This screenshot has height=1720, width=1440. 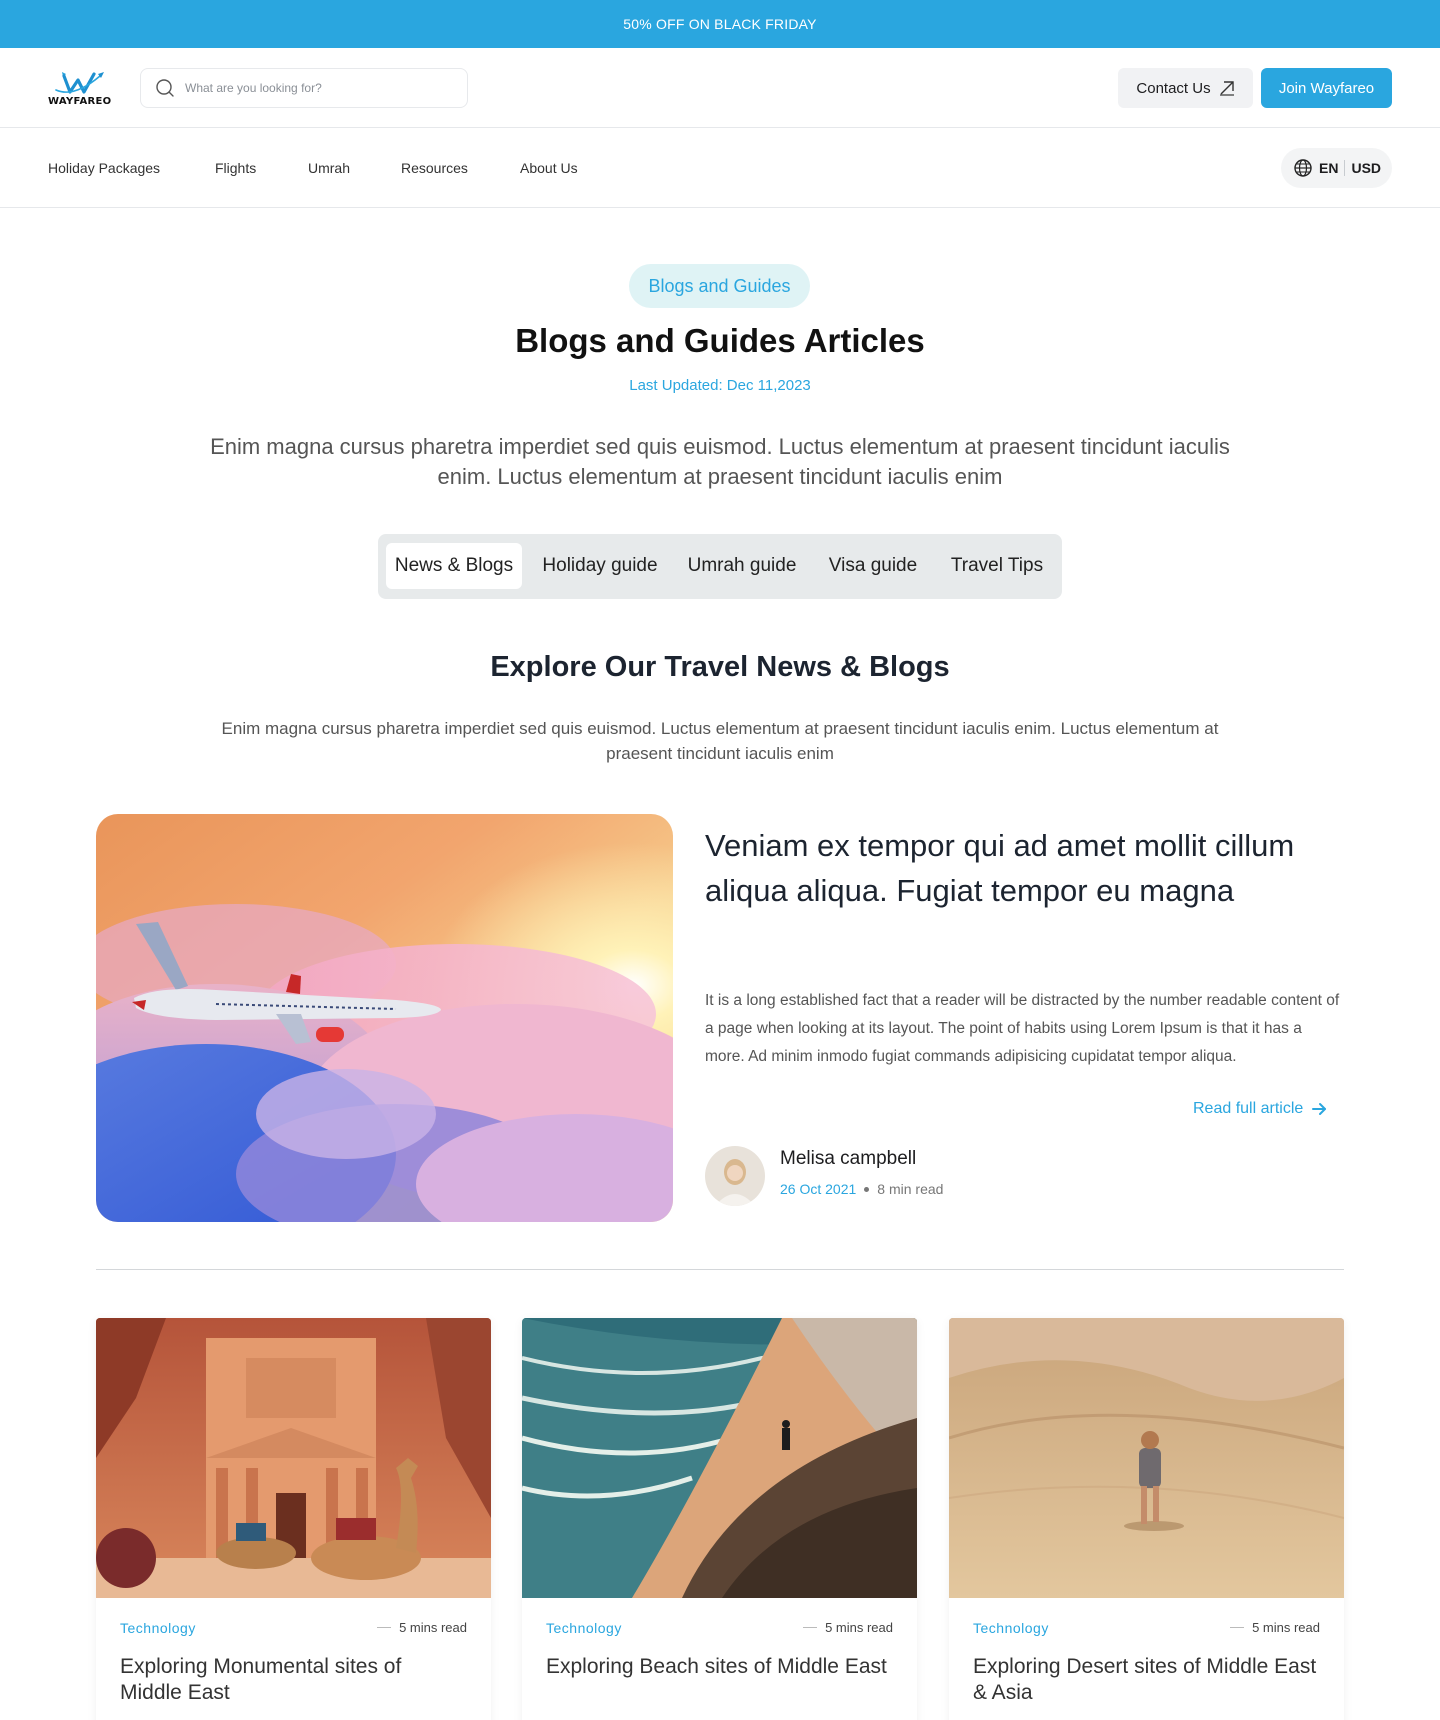 I want to click on petra-camels-image, so click(x=293, y=1458).